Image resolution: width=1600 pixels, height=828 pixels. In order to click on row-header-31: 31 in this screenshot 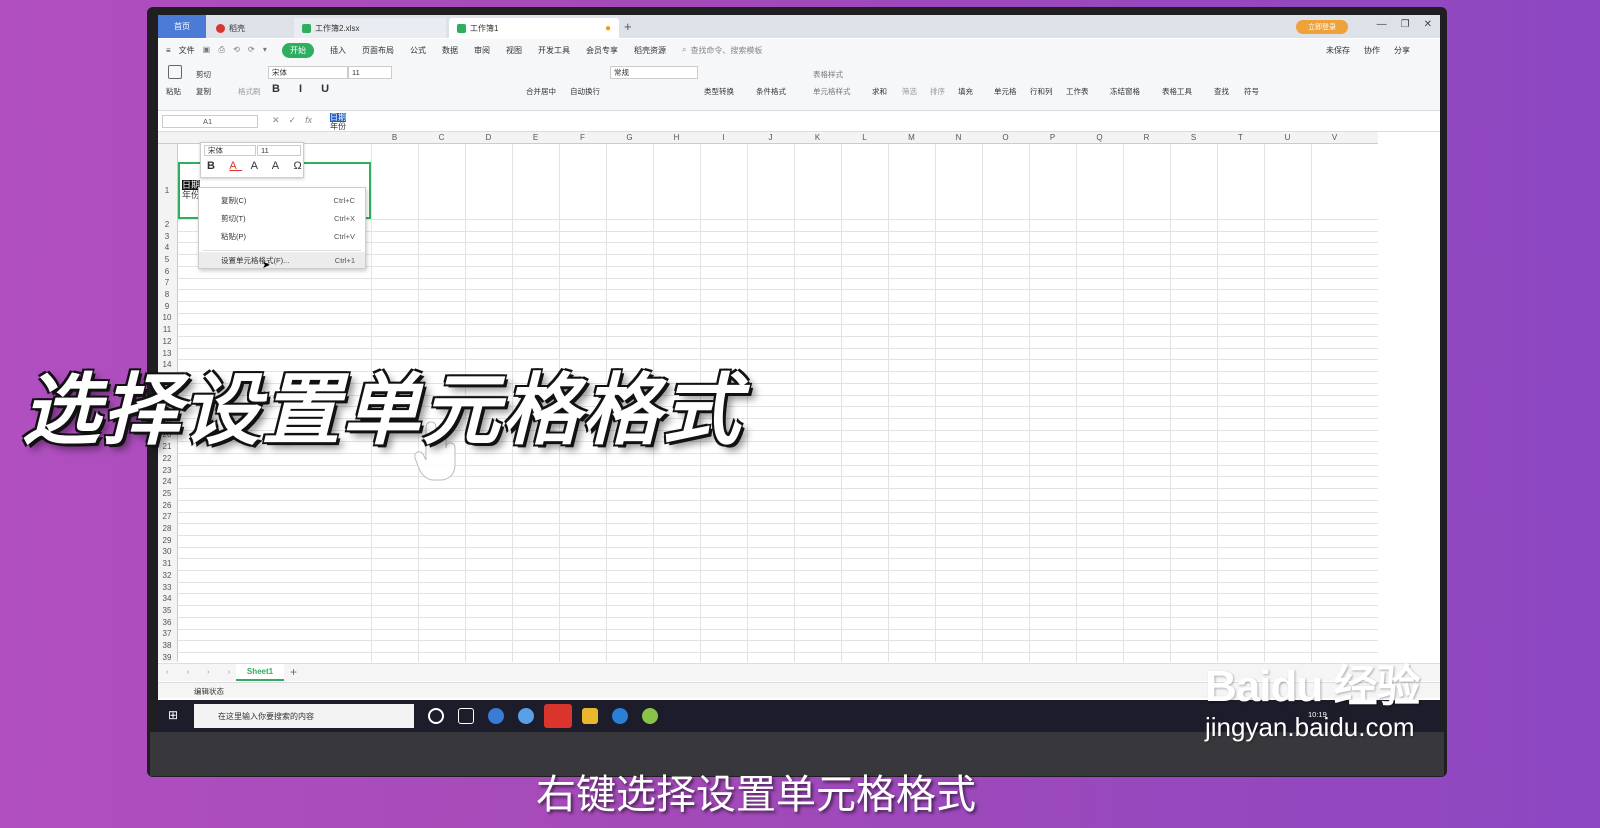, I will do `click(167, 563)`.